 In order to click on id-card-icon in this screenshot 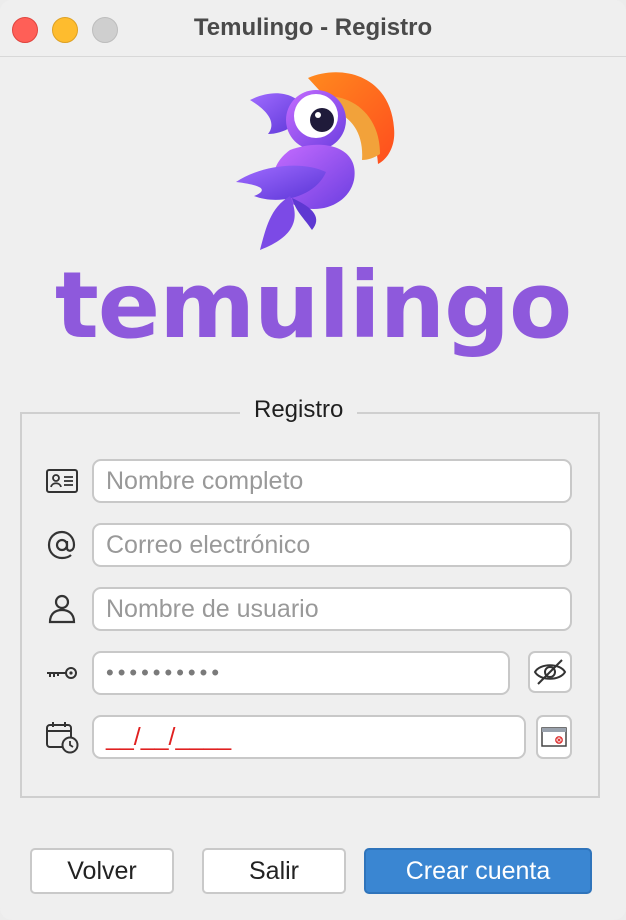, I will do `click(62, 481)`.